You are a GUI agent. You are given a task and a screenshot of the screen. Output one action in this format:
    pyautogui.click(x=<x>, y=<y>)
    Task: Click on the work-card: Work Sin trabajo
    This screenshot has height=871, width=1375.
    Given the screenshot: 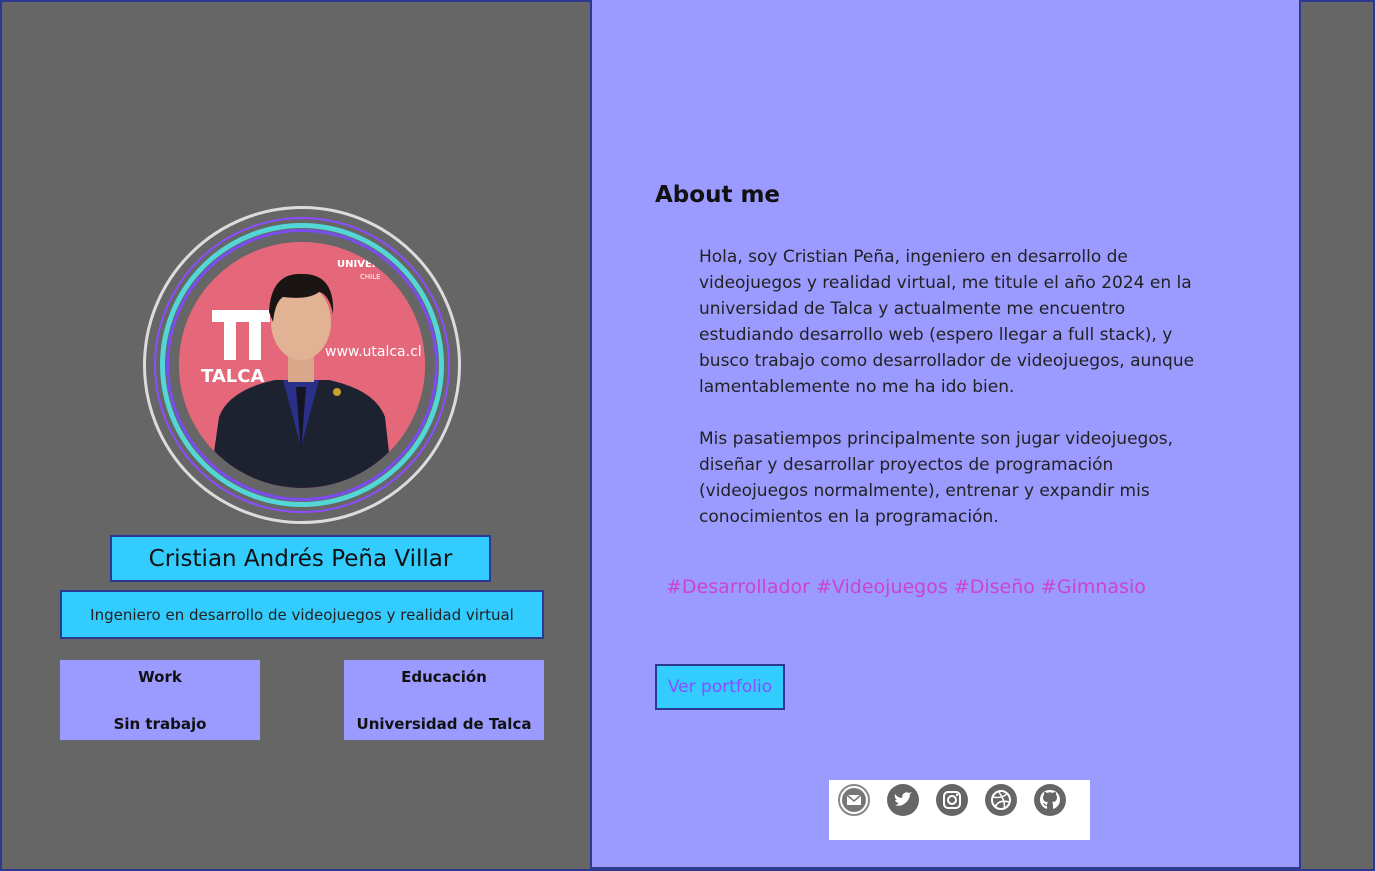 What is the action you would take?
    pyautogui.click(x=160, y=700)
    